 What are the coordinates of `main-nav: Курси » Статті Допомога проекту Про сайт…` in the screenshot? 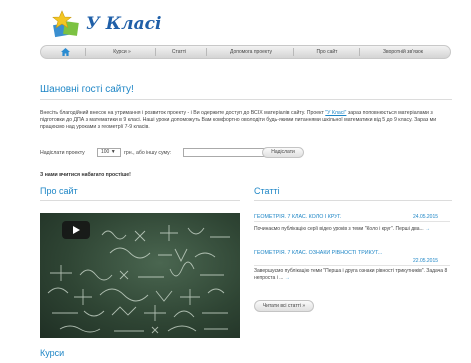 It's located at (245, 52).